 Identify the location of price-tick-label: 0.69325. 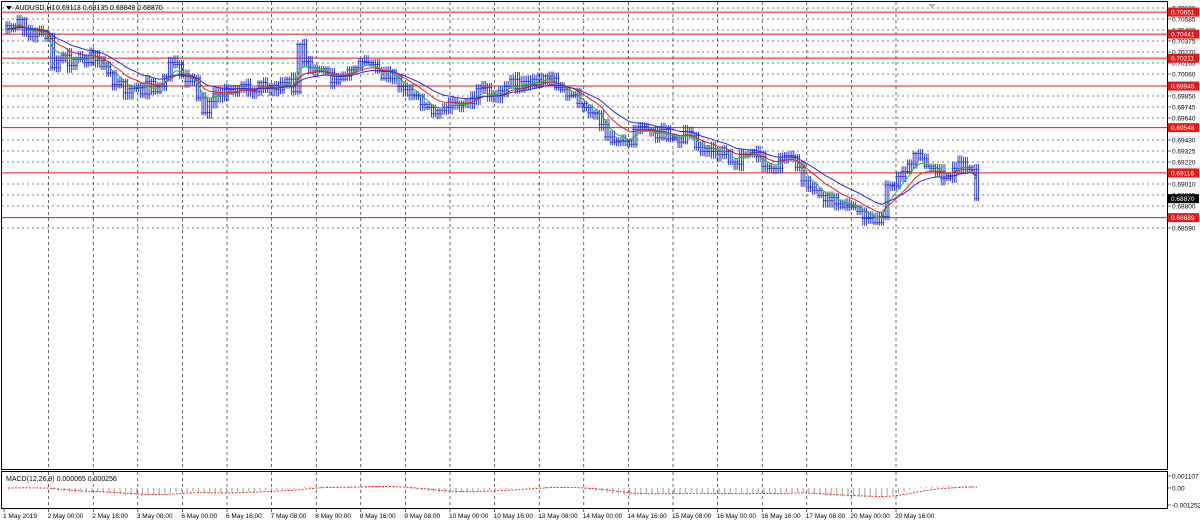
(1184, 151).